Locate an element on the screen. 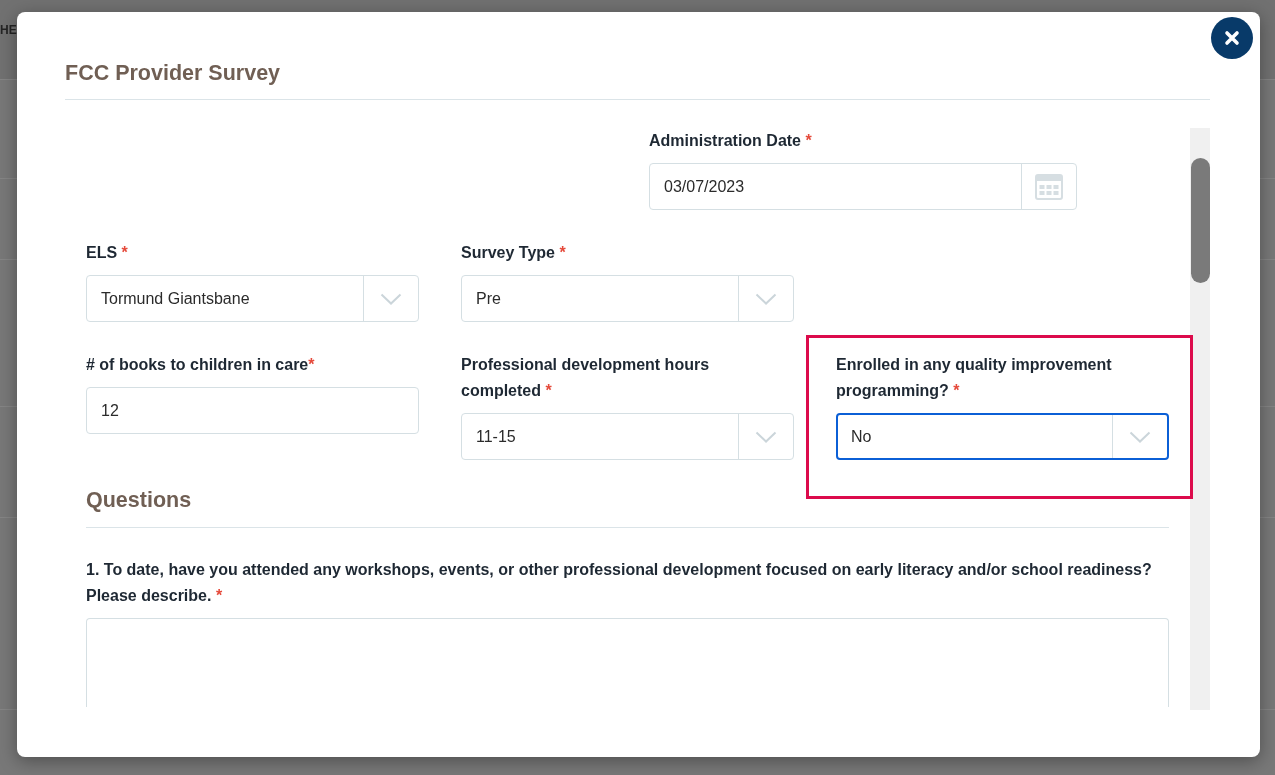 The image size is (1275, 775). field-label: Survey Type * is located at coordinates (514, 253).